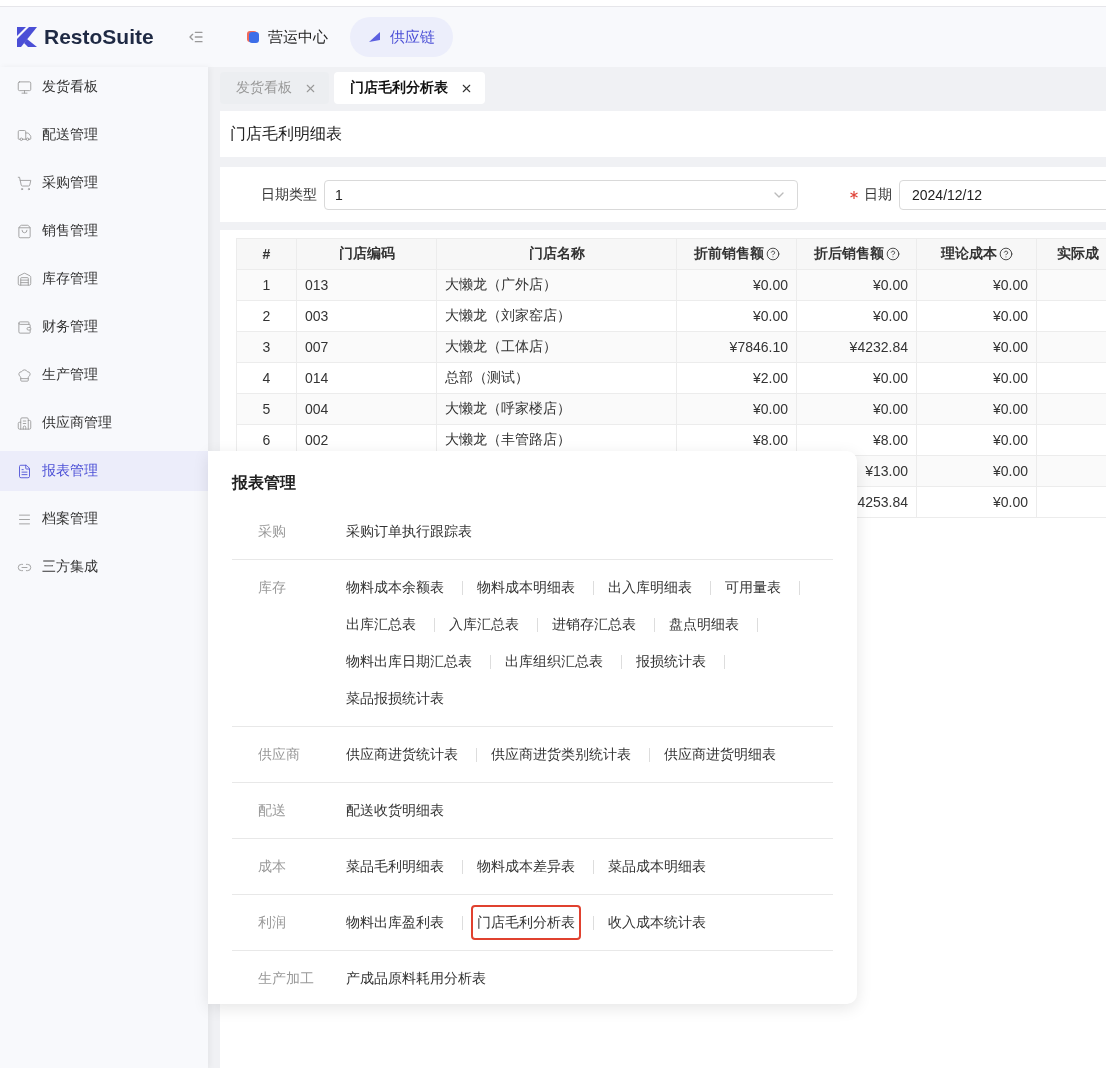  What do you see at coordinates (24, 519) in the screenshot?
I see `lines-icon` at bounding box center [24, 519].